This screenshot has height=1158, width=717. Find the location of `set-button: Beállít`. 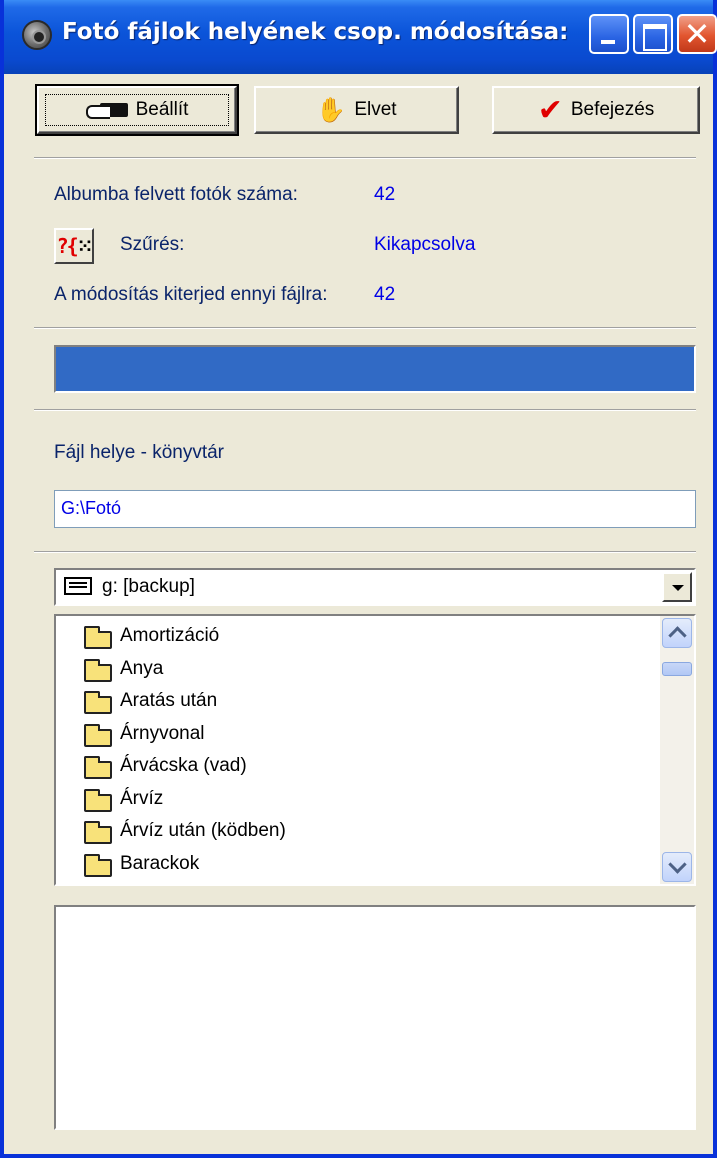

set-button: Beállít is located at coordinates (137, 110).